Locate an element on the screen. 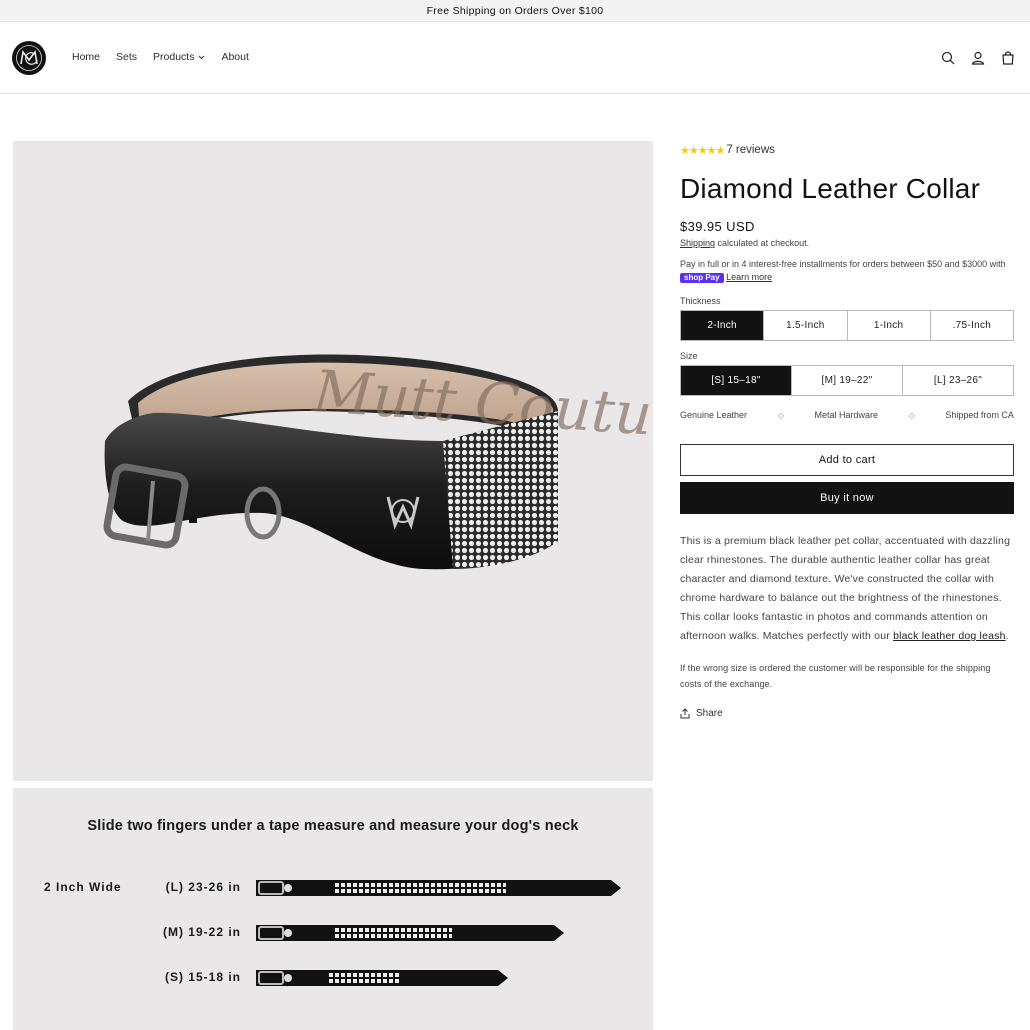 Image resolution: width=1030 pixels, height=1030 pixels. thickness-option-1in: 1-Inch is located at coordinates (889, 326).